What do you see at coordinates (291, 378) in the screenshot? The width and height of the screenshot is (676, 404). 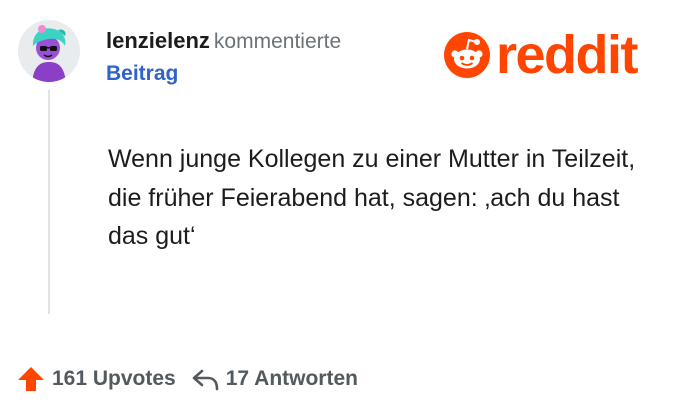 I see `reply-count: 17 Antworten` at bounding box center [291, 378].